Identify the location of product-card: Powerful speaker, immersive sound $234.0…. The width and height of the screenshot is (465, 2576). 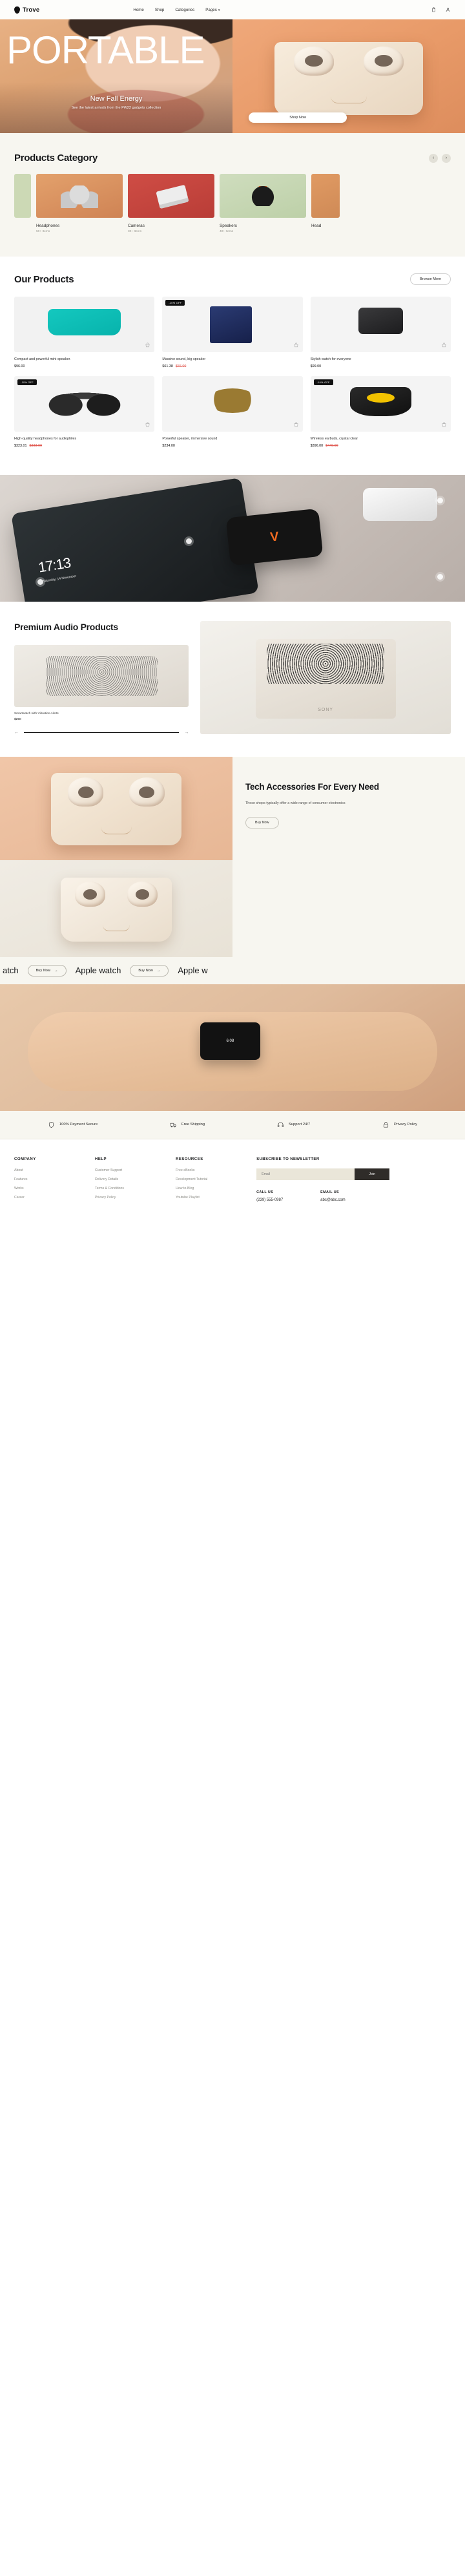
(232, 412).